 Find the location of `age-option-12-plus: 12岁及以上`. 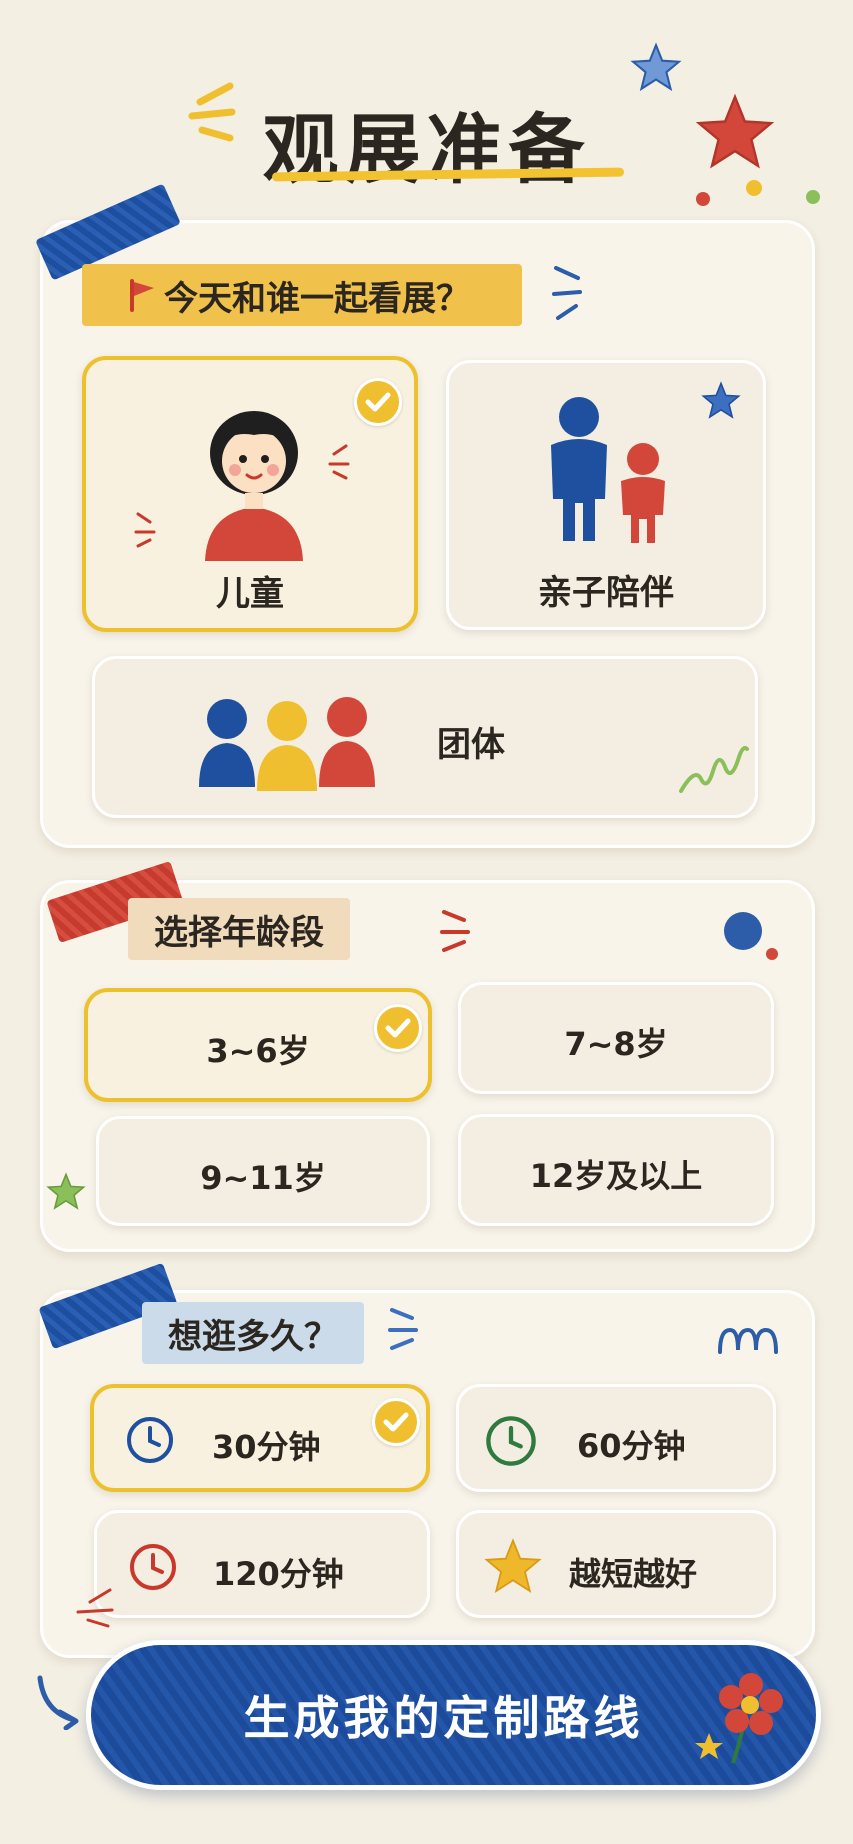

age-option-12-plus: 12岁及以上 is located at coordinates (616, 1170).